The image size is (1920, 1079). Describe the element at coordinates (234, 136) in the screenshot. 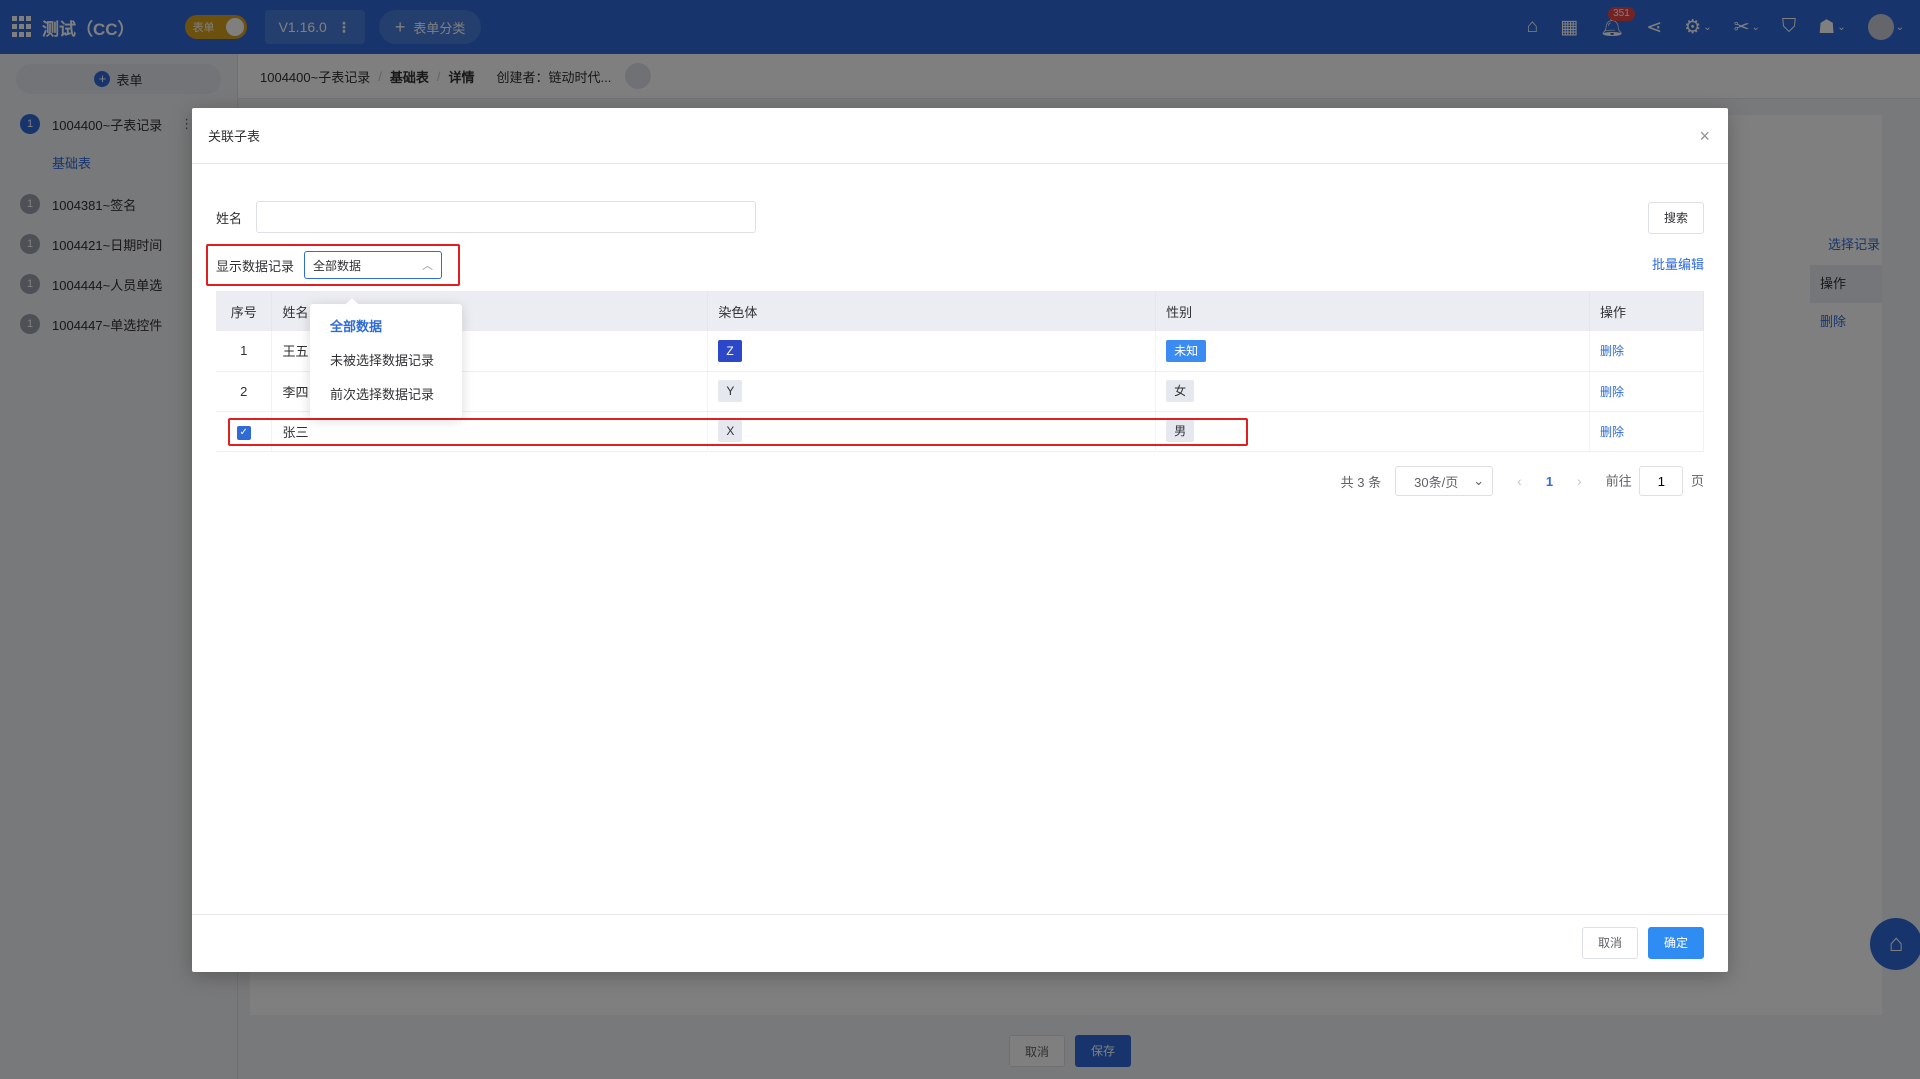

I see `dialog-title: 关联子表` at that location.